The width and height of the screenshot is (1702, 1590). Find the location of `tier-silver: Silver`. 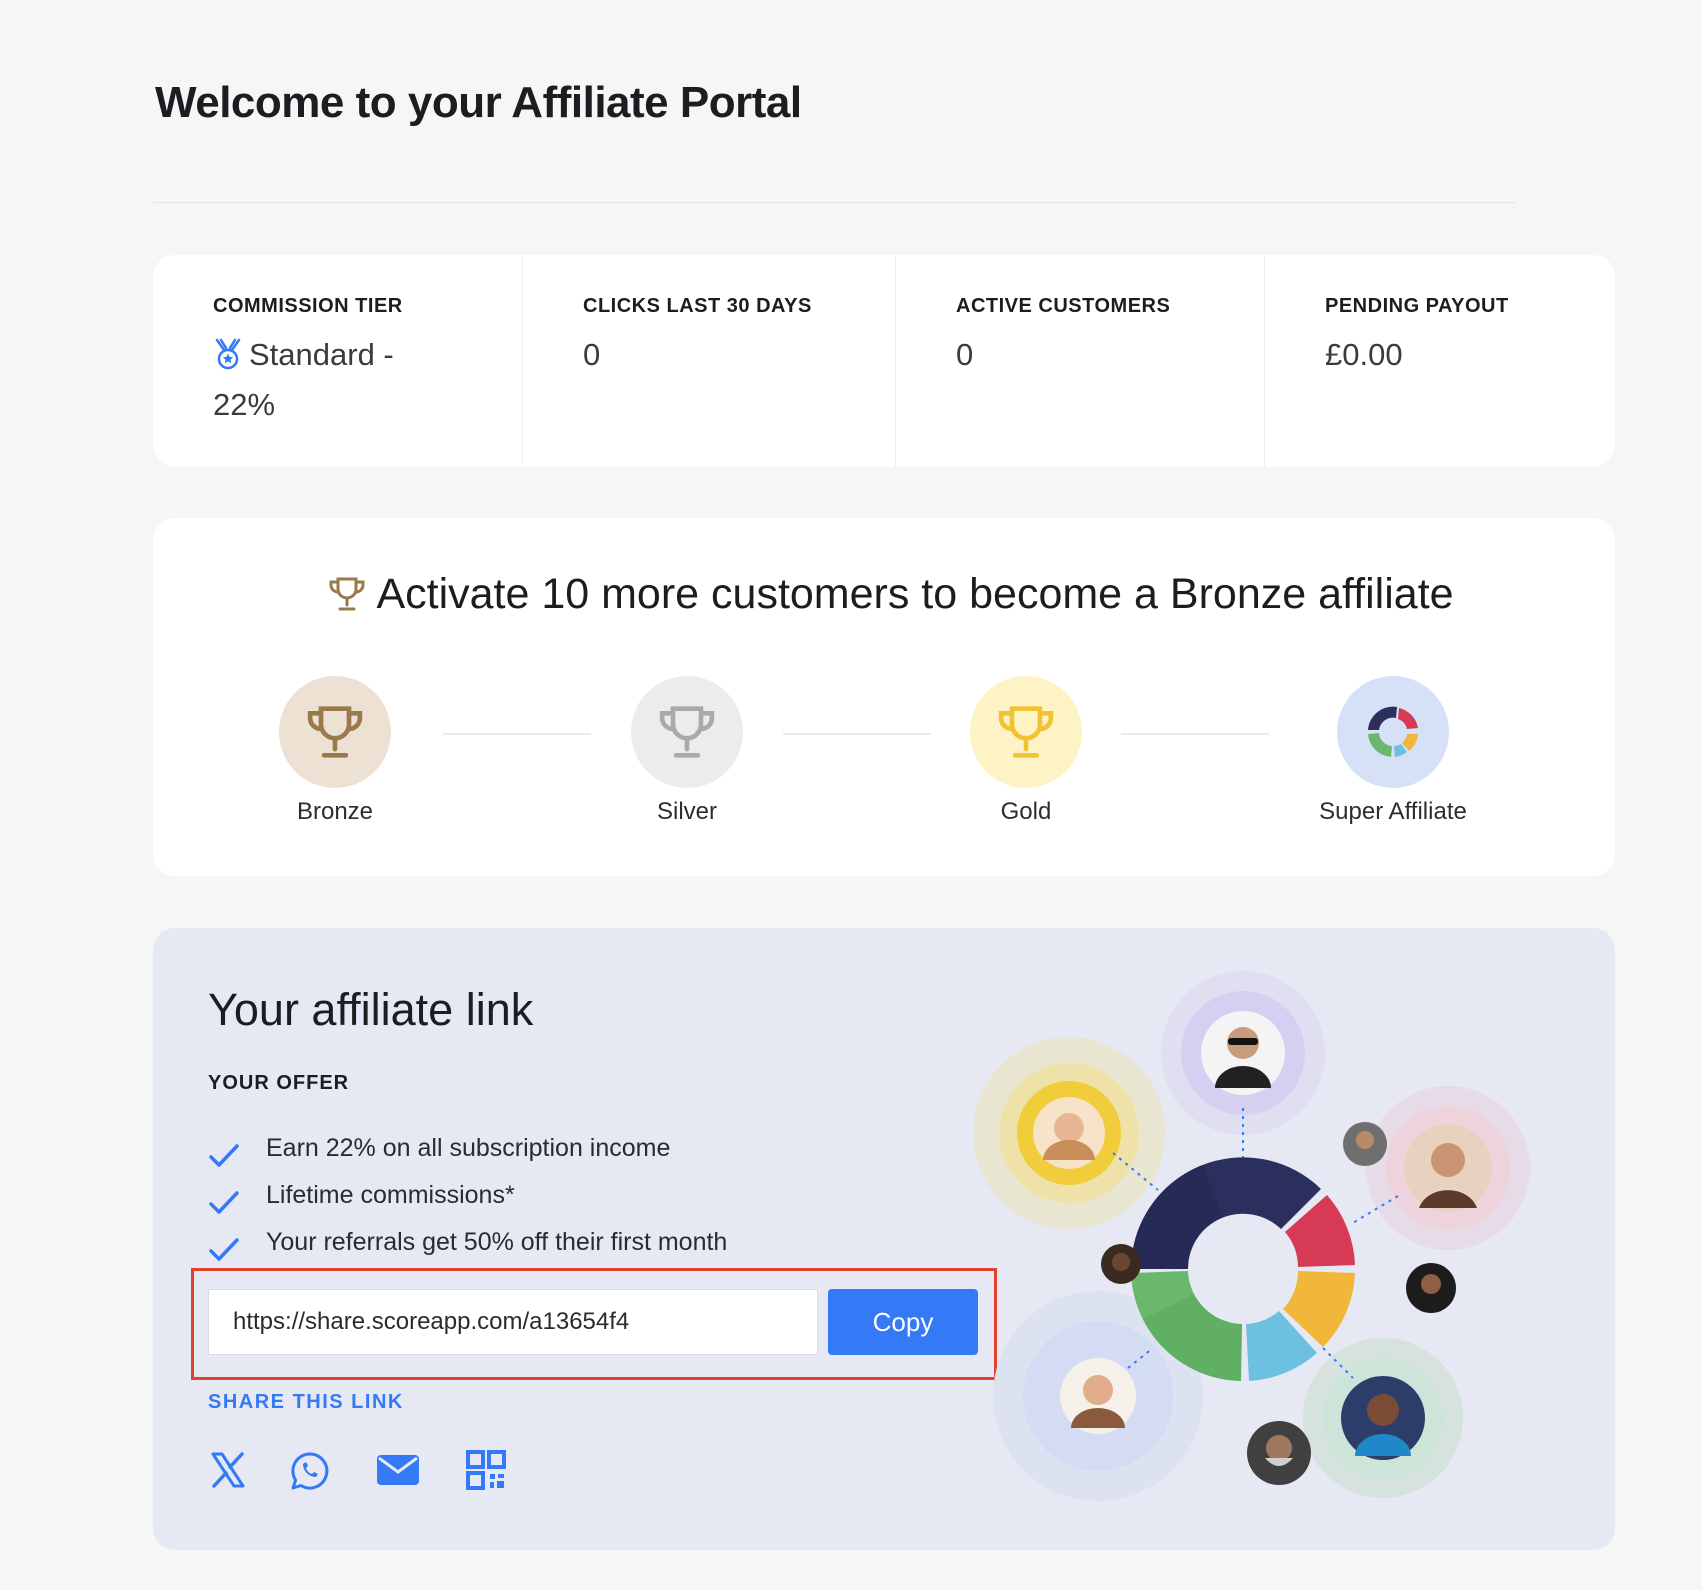

tier-silver: Silver is located at coordinates (687, 751).